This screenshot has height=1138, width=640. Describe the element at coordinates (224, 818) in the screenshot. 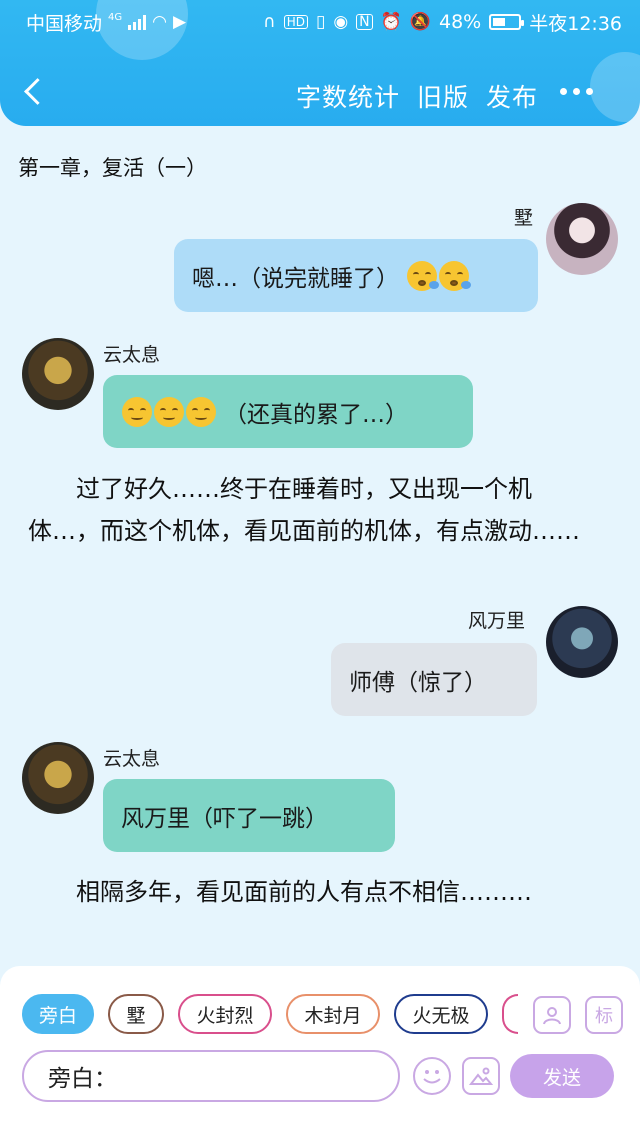

I see `message-text: 风万里（吓了一跳）` at that location.